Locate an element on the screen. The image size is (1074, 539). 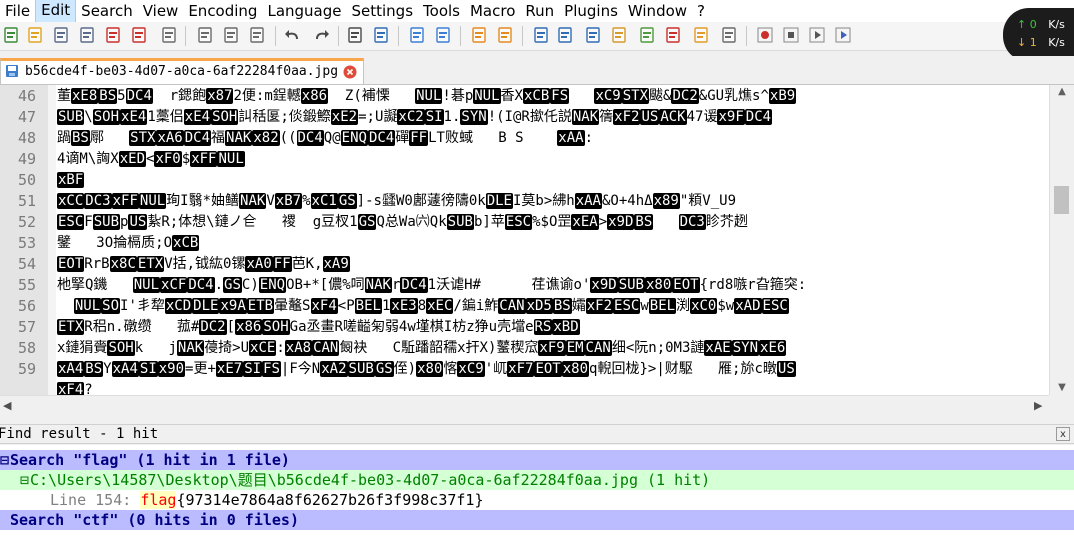
doc-map-icon is located at coordinates (647, 35).